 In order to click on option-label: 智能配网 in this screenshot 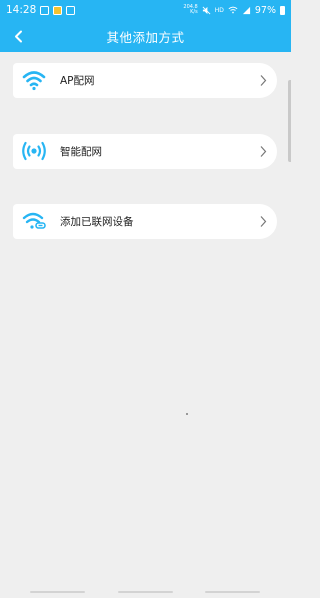, I will do `click(81, 152)`.